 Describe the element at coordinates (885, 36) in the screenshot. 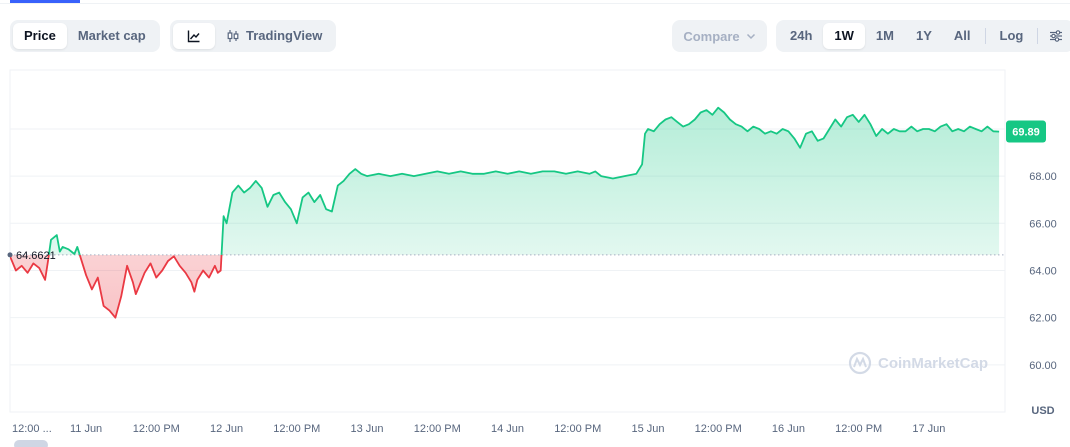

I see `range-1m: 1M` at that location.